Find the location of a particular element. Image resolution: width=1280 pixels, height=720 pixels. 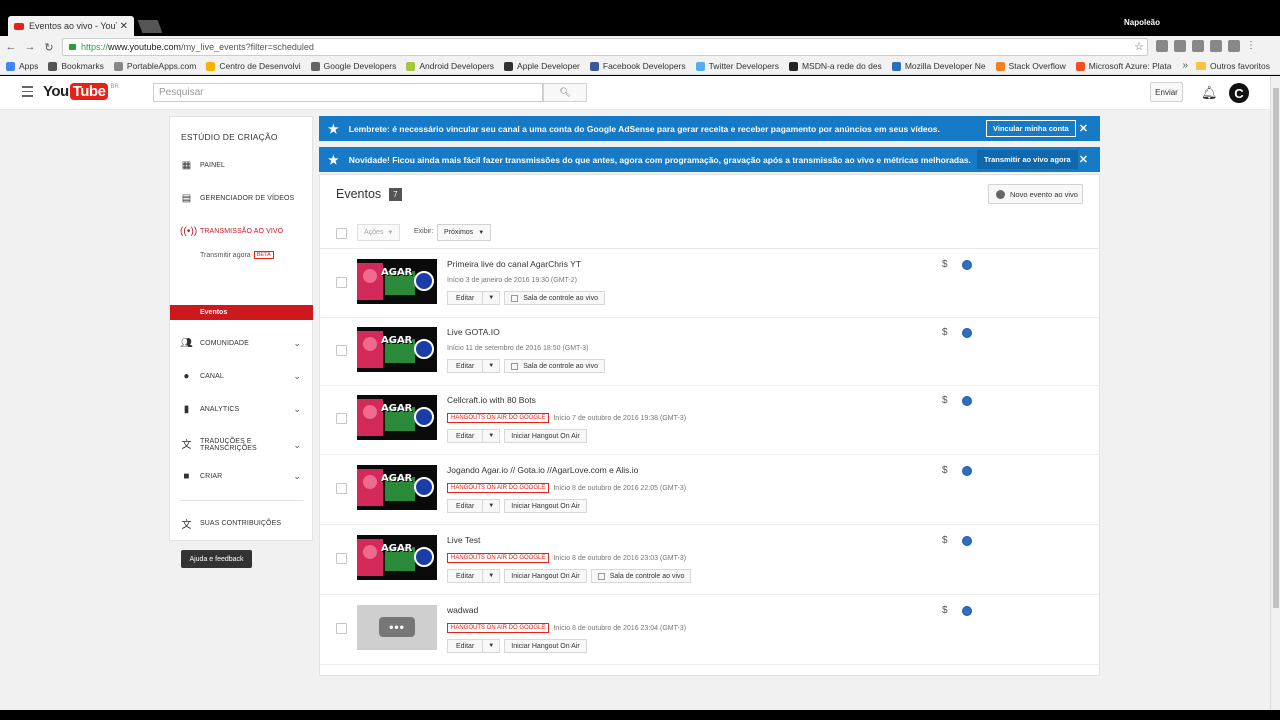

event-title: Primeira live do canal AgarChris YT is located at coordinates (514, 264).